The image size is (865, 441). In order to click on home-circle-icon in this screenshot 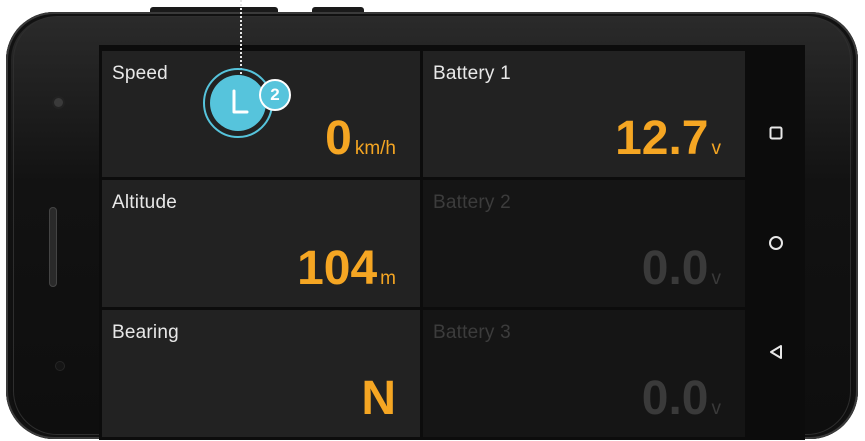, I will do `click(776, 243)`.